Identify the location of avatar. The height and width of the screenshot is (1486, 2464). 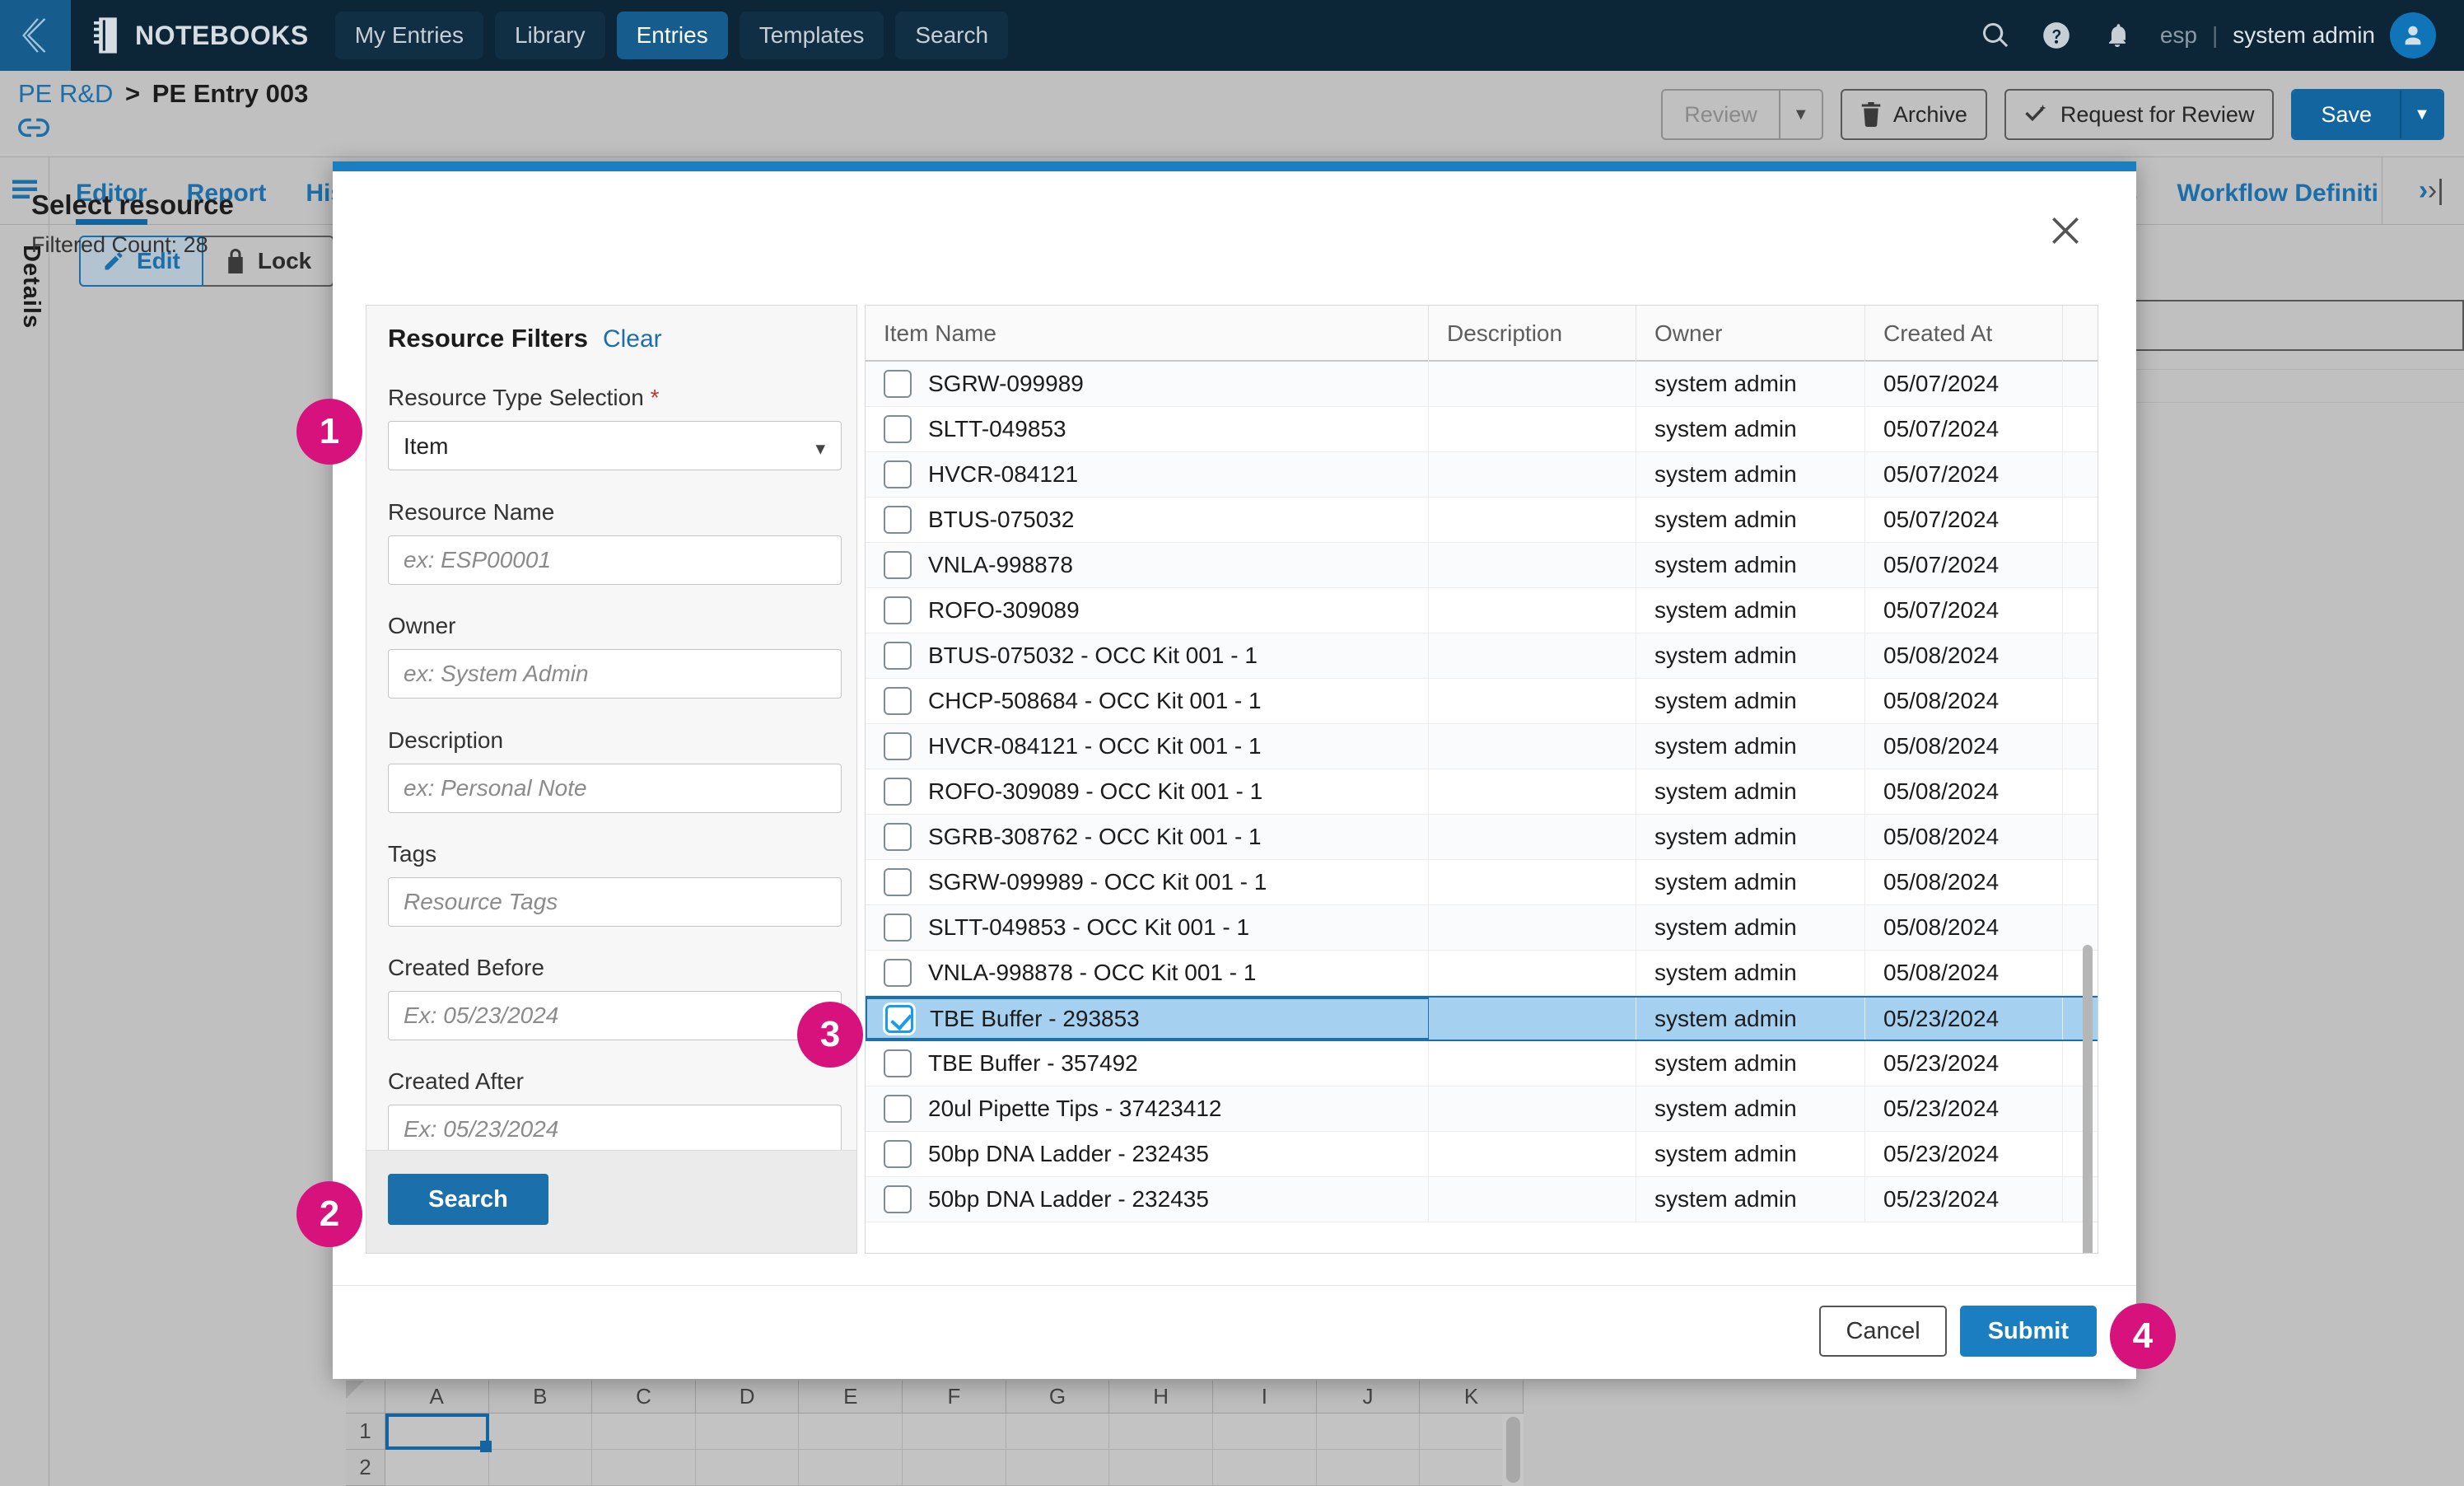
(2413, 35).